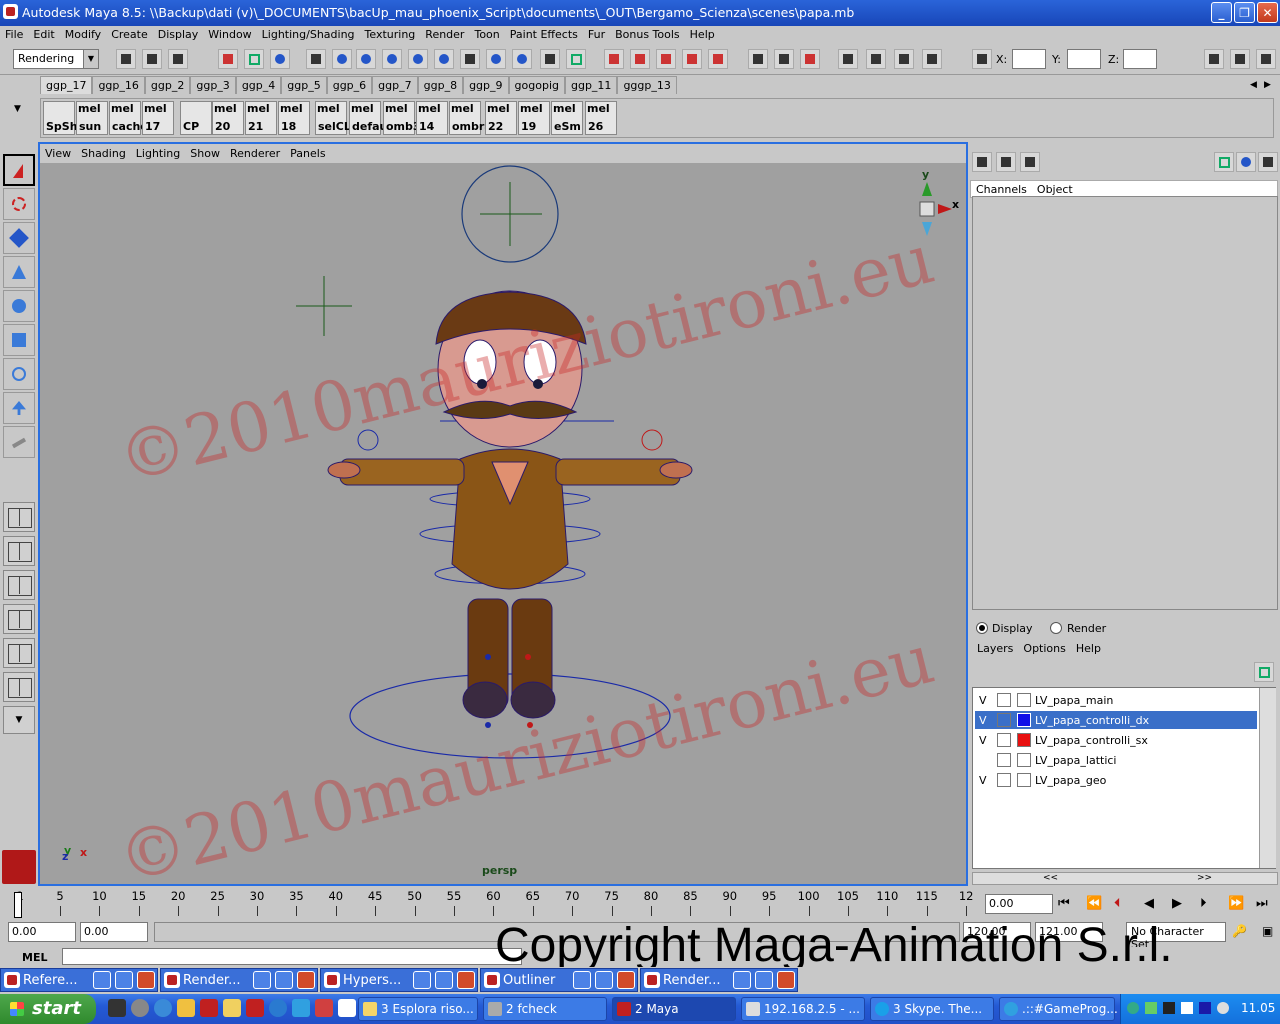 The height and width of the screenshot is (1024, 1280). What do you see at coordinates (19, 408) in the screenshot?
I see `soft-modification-icon` at bounding box center [19, 408].